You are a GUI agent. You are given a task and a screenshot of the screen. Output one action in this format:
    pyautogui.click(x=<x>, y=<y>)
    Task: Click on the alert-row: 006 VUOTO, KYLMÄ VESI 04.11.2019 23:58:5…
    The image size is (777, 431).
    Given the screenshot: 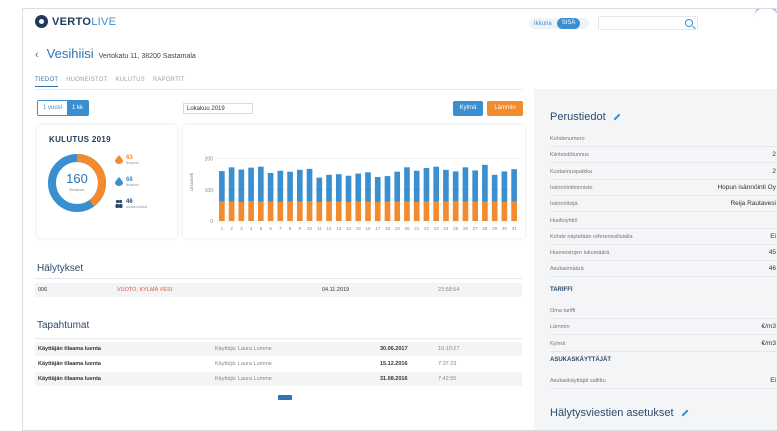 What is the action you would take?
    pyautogui.click(x=278, y=290)
    